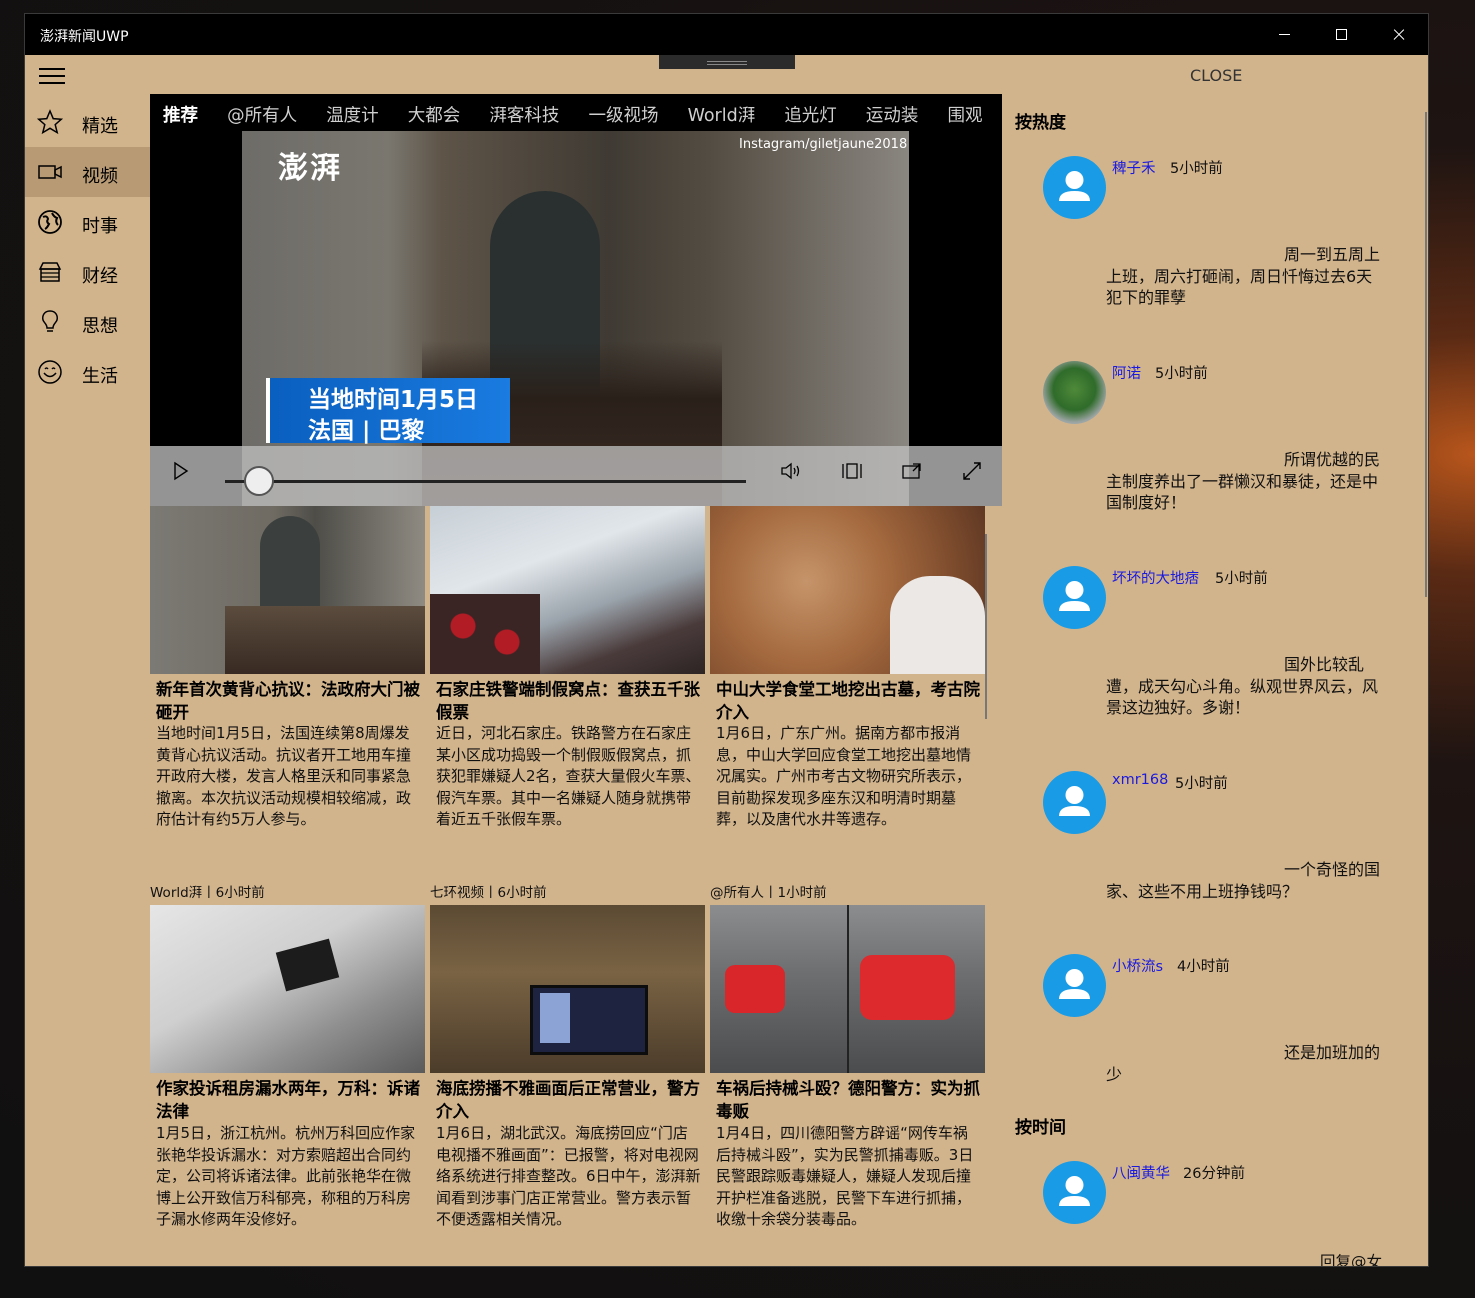  Describe the element at coordinates (726, 34) in the screenshot. I see `title-bar: 澎湃新闻UWP` at that location.